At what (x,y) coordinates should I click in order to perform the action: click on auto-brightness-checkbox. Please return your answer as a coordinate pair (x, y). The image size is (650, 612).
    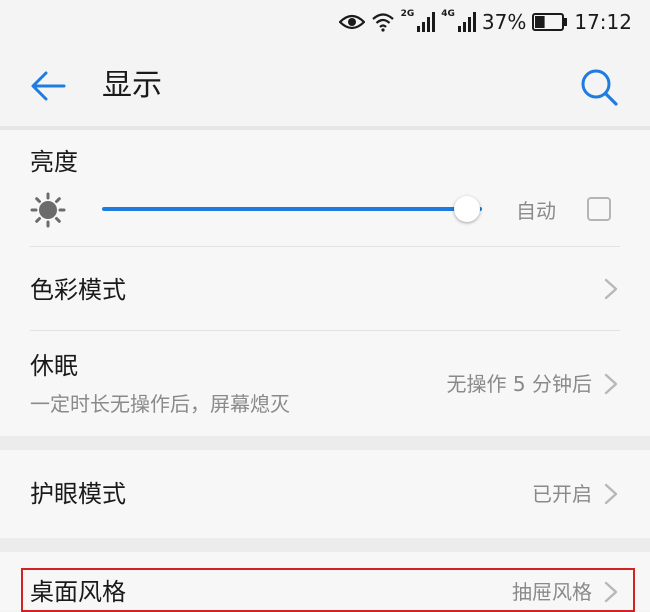
    Looking at the image, I should click on (599, 209).